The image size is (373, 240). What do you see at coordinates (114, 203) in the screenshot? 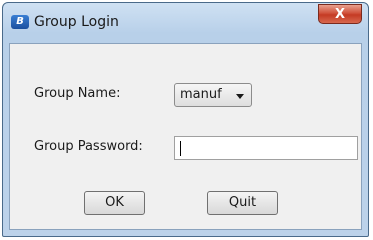
I see `ok-button: OK` at bounding box center [114, 203].